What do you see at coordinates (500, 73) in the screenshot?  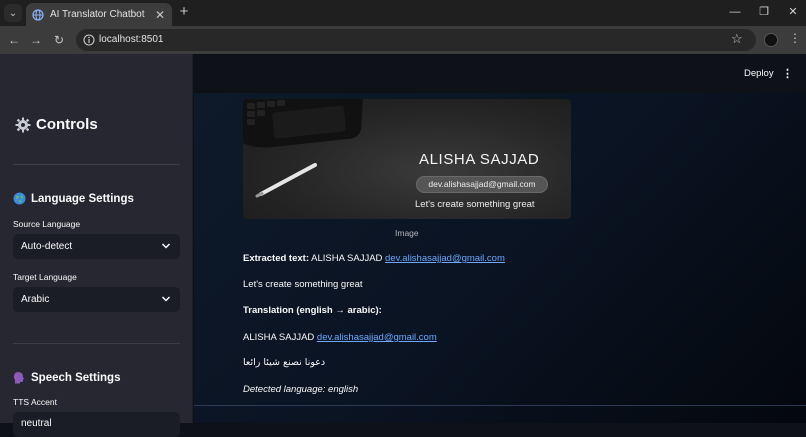 I see `app-header: Deploy ⋮` at bounding box center [500, 73].